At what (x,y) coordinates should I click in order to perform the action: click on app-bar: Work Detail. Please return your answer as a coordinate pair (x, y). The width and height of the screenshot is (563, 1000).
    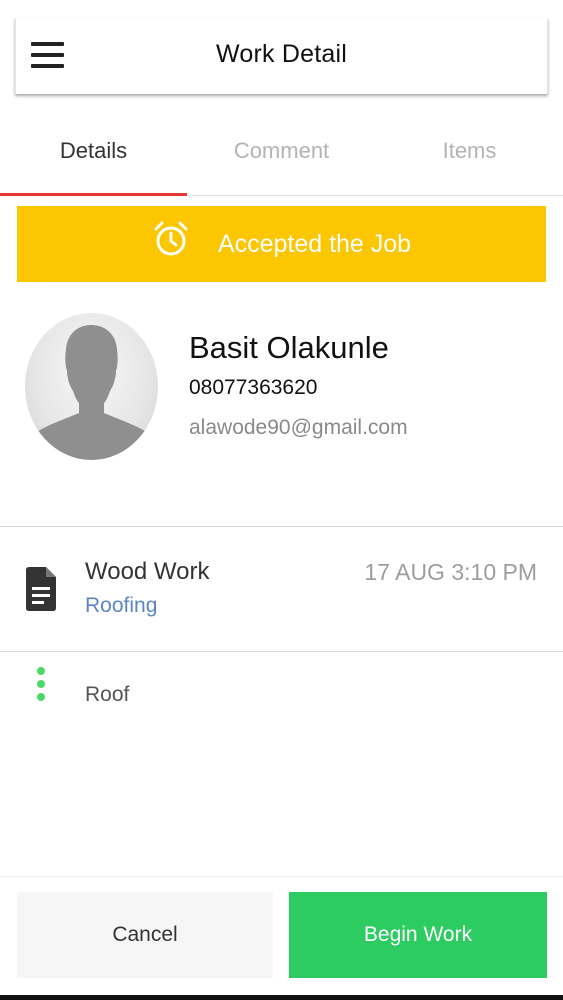
    Looking at the image, I should click on (281, 56).